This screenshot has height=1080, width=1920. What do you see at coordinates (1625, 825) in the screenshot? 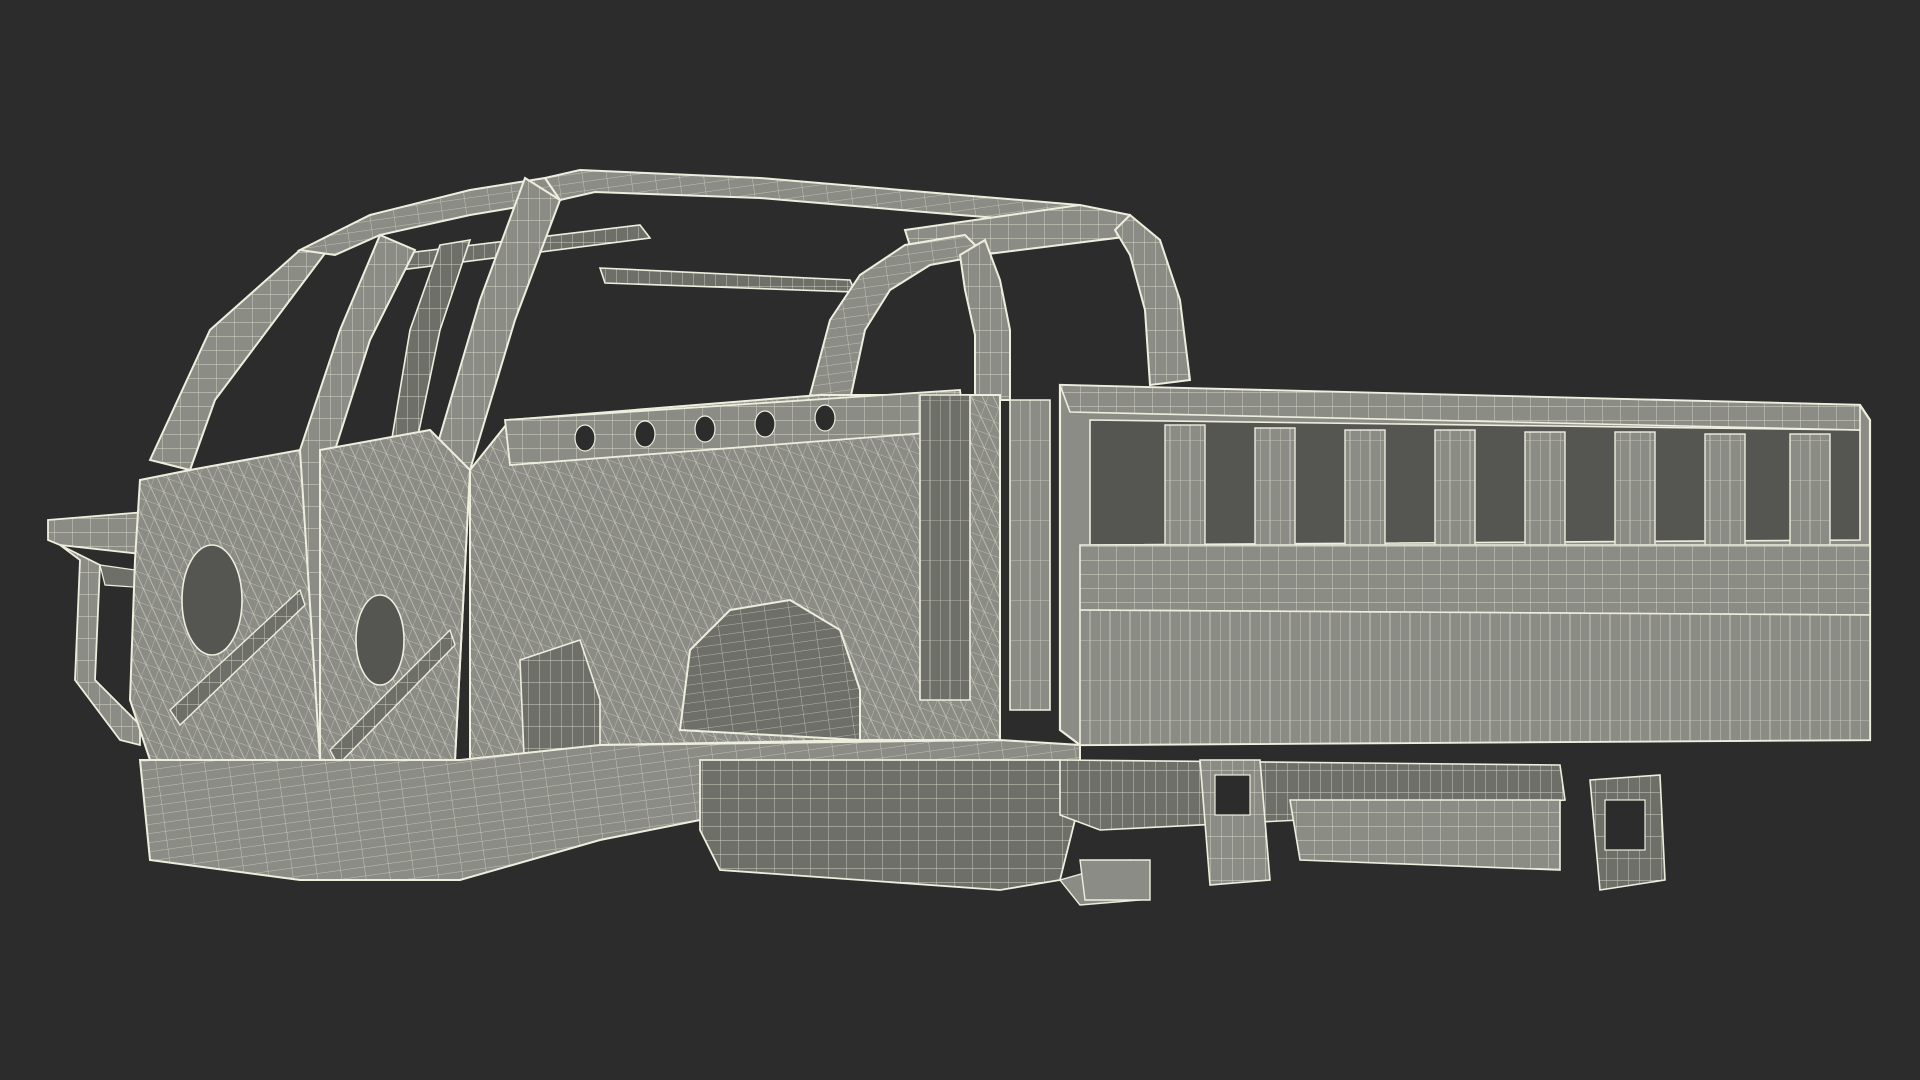
I see `hitch-opening` at bounding box center [1625, 825].